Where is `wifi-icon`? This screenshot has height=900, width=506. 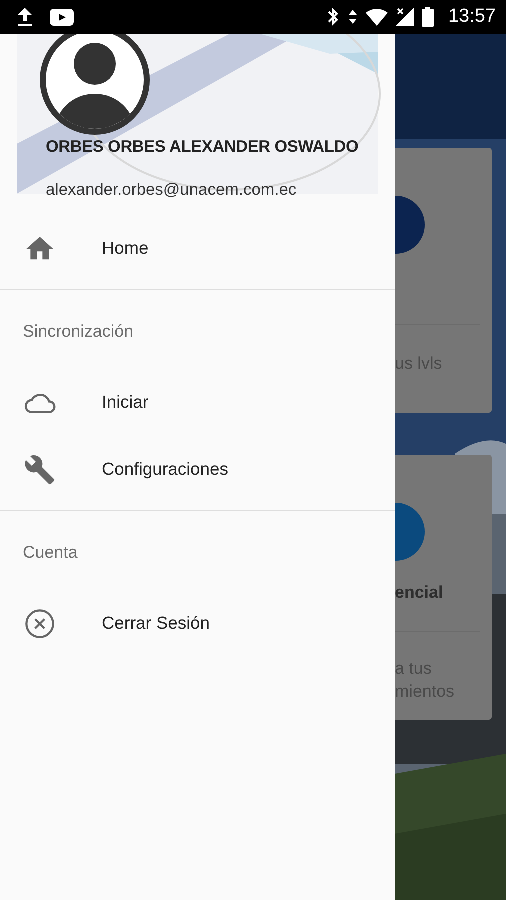
wifi-icon is located at coordinates (377, 17).